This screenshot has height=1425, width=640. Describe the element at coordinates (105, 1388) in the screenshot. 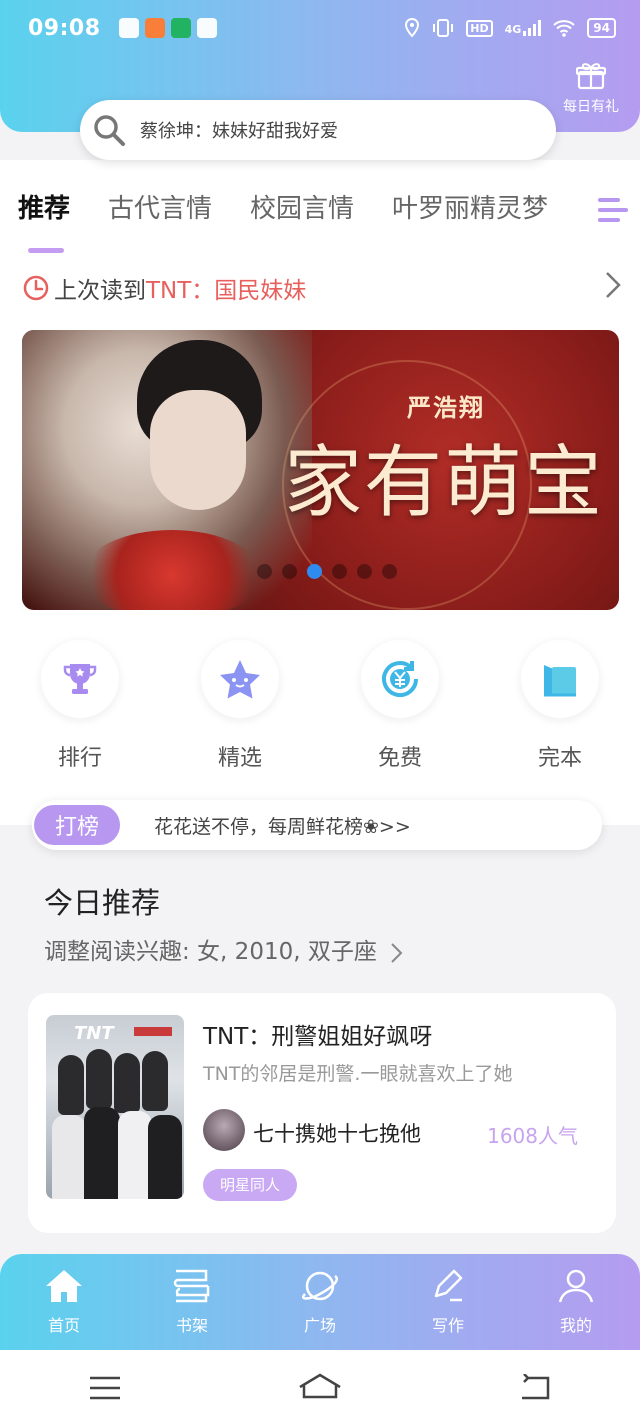

I see `menu-nav-icon` at that location.